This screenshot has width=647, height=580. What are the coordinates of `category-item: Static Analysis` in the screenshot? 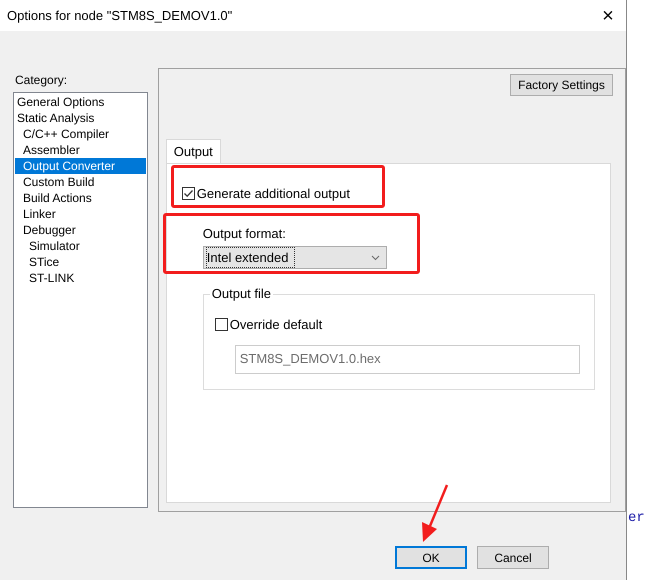 It's located at (80, 118).